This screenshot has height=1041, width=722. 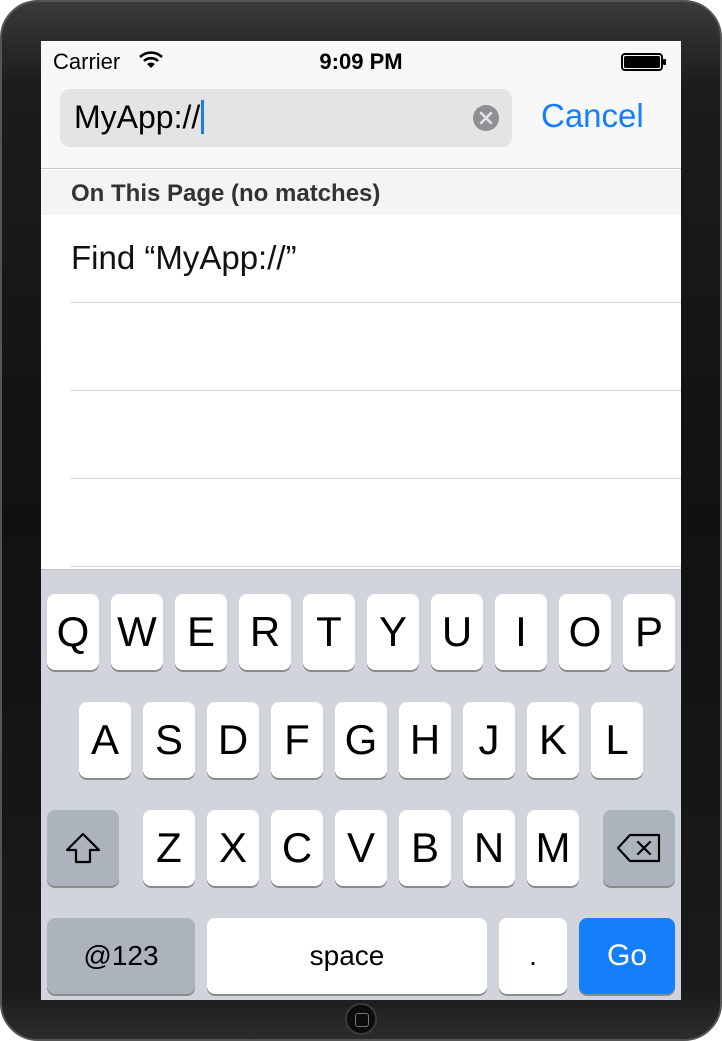 What do you see at coordinates (169, 740) in the screenshot?
I see `key-s: S` at bounding box center [169, 740].